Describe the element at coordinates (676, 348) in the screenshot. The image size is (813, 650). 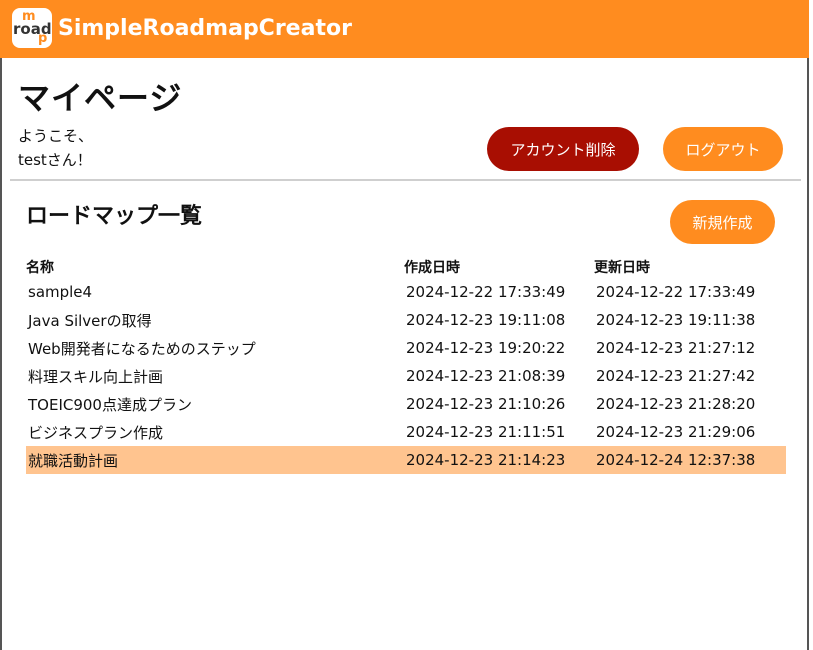
I see `roadmap-updated: 2024-12-23 21:27:12` at that location.